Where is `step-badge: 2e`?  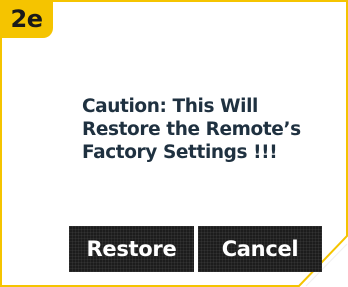
step-badge: 2e is located at coordinates (26, 19).